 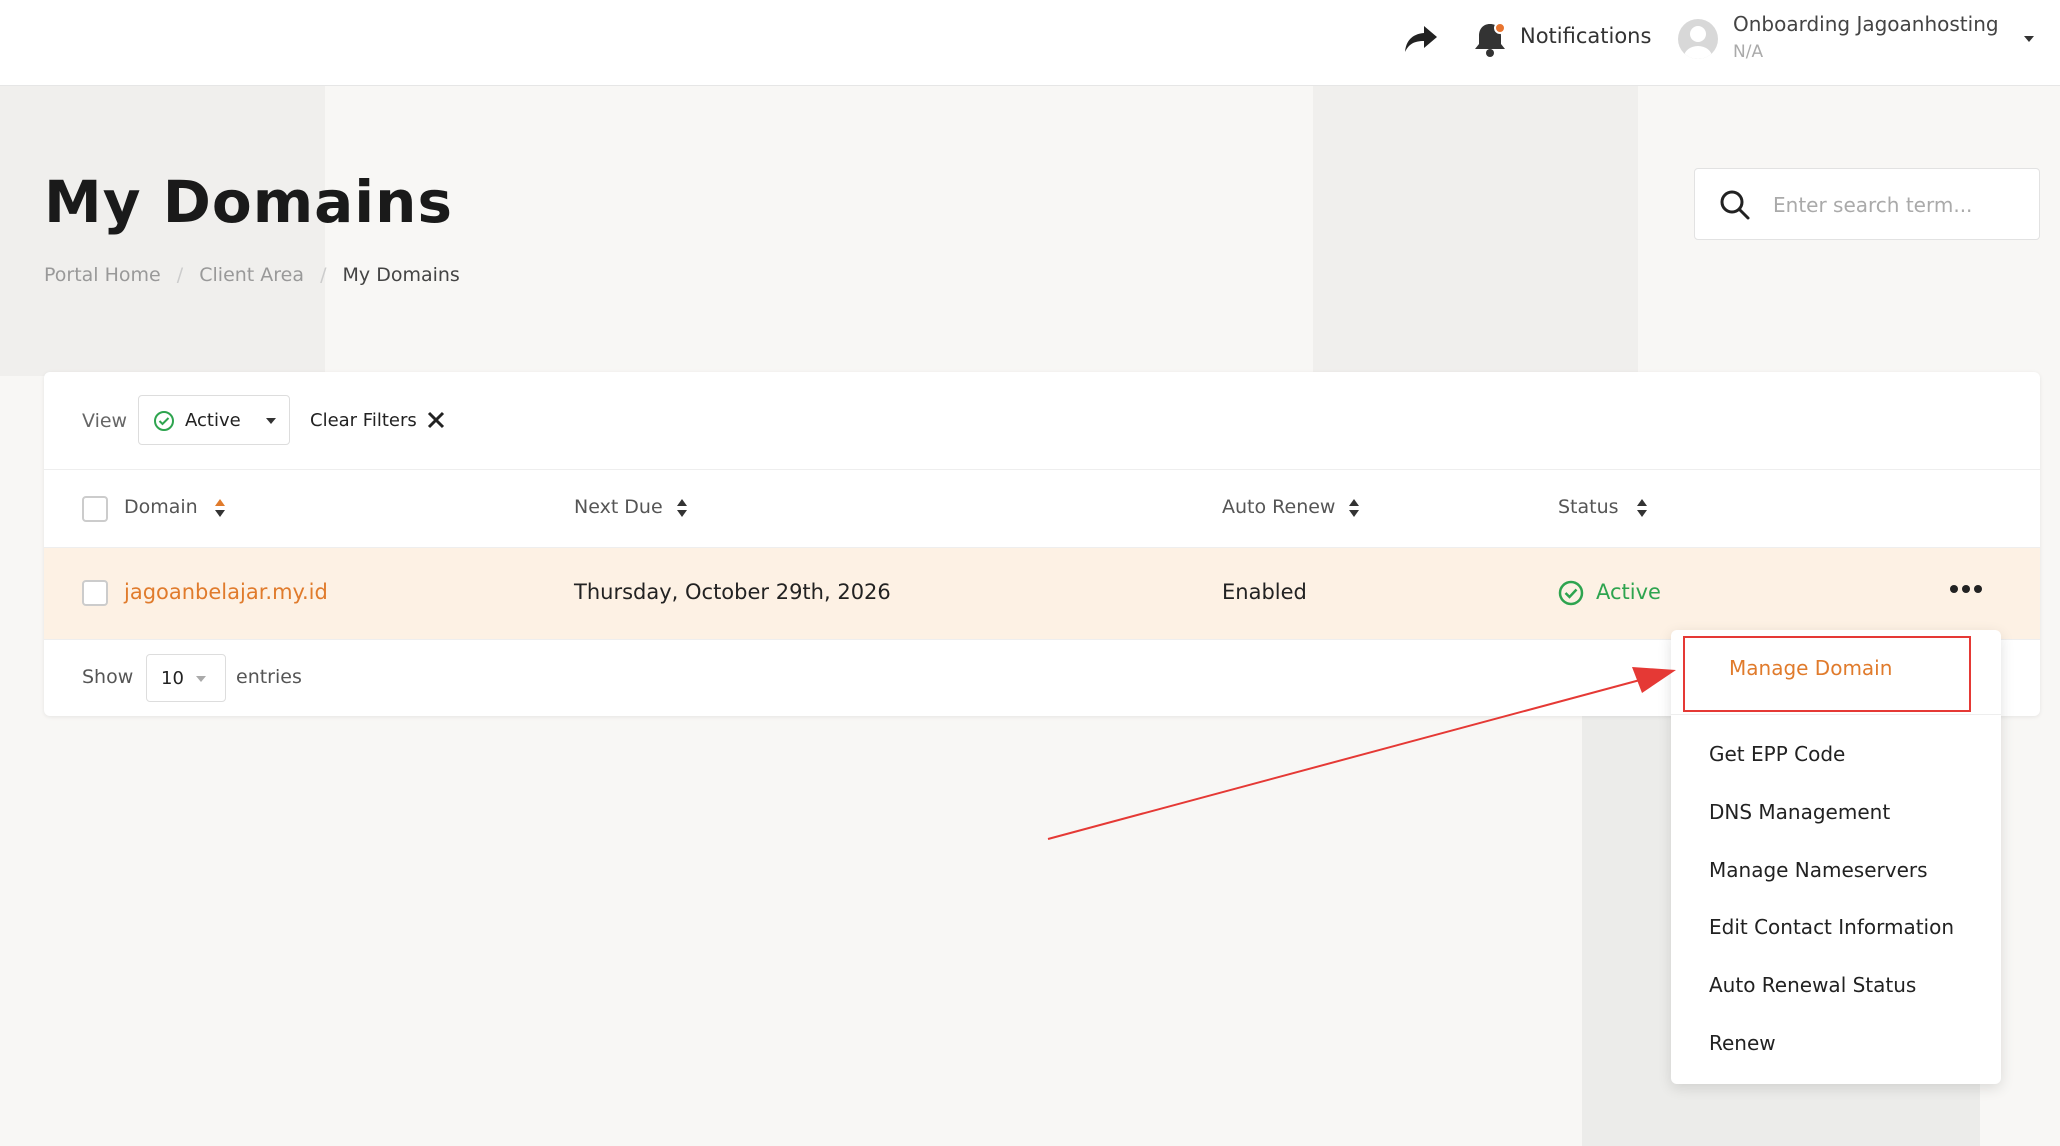 I want to click on select-all-checkbox, so click(x=95, y=509).